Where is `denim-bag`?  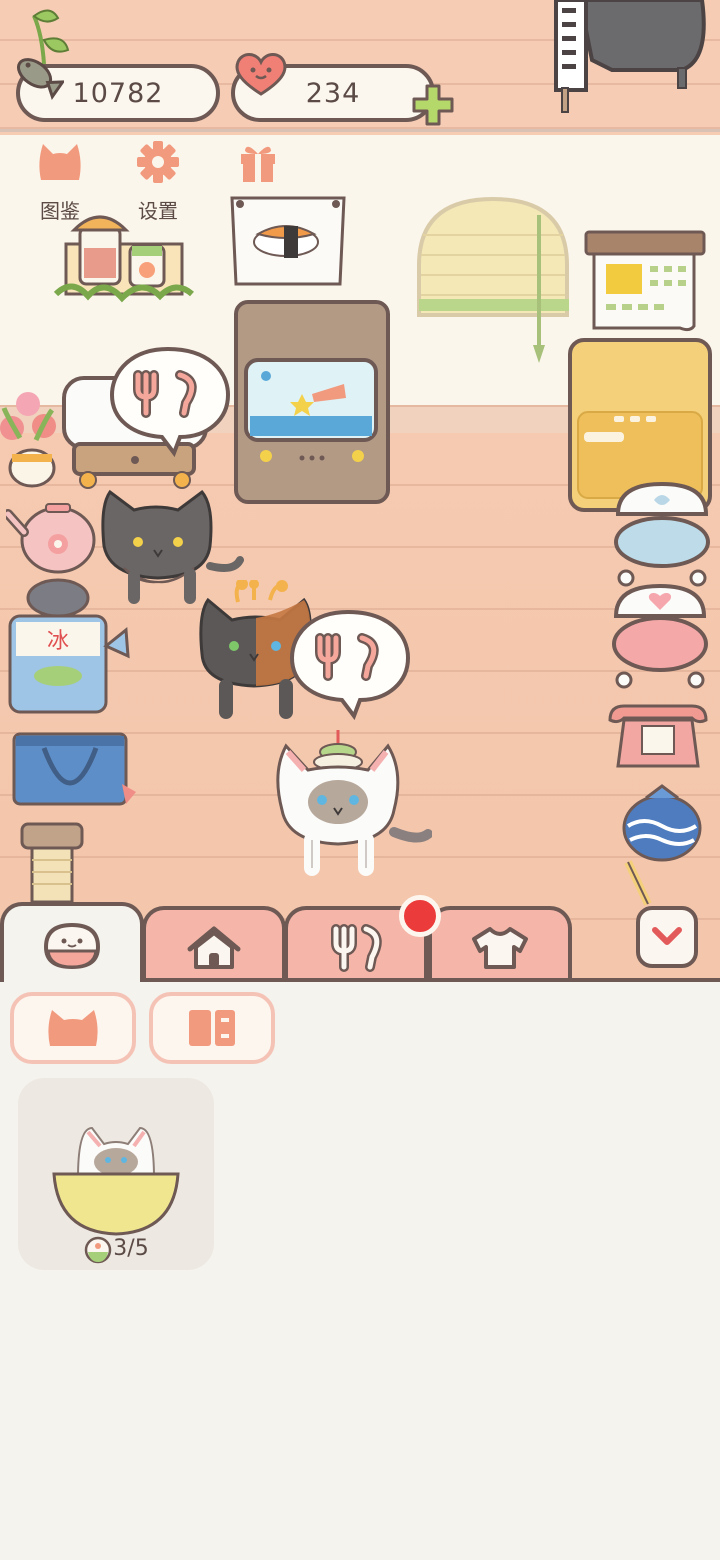
denim-bag is located at coordinates (74, 769).